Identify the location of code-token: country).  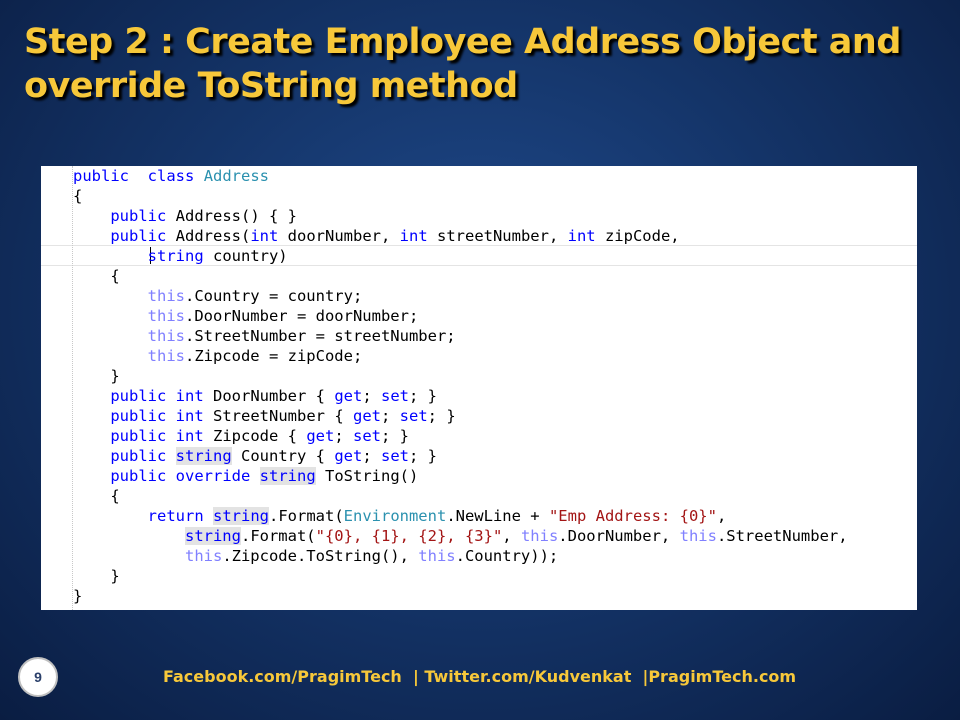
(245, 256).